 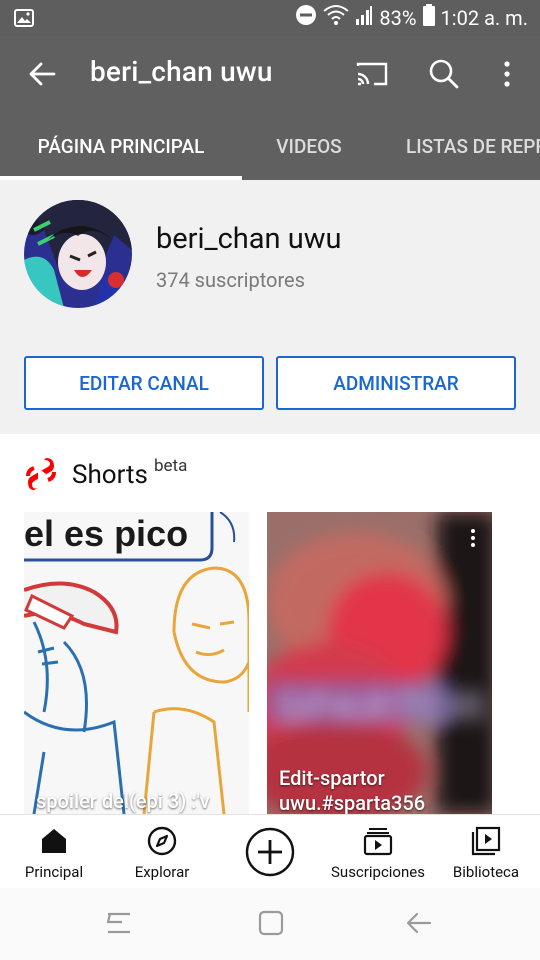 What do you see at coordinates (332, 778) in the screenshot?
I see `short-caption-line: Edit-spartor` at bounding box center [332, 778].